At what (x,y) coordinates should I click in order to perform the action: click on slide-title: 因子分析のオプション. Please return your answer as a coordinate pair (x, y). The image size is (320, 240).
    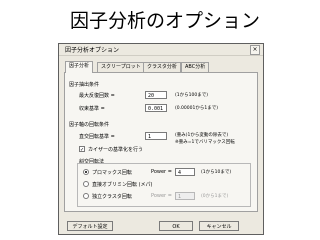
    Looking at the image, I should click on (165, 21).